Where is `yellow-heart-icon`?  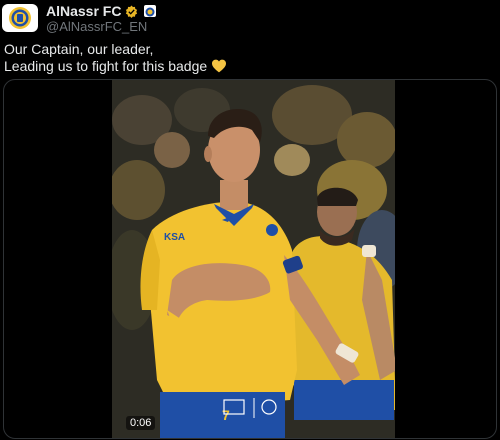
yellow-heart-icon is located at coordinates (219, 66).